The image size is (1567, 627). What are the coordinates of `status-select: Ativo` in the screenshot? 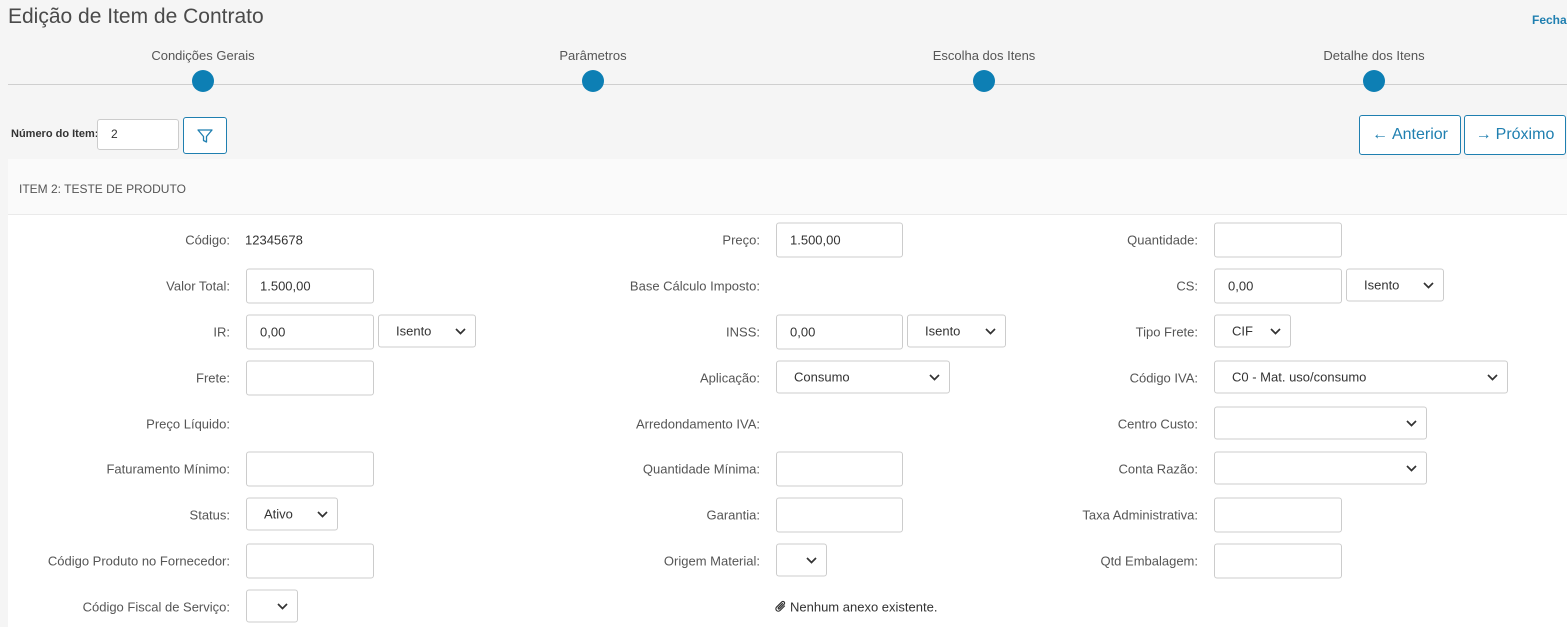 It's located at (292, 514).